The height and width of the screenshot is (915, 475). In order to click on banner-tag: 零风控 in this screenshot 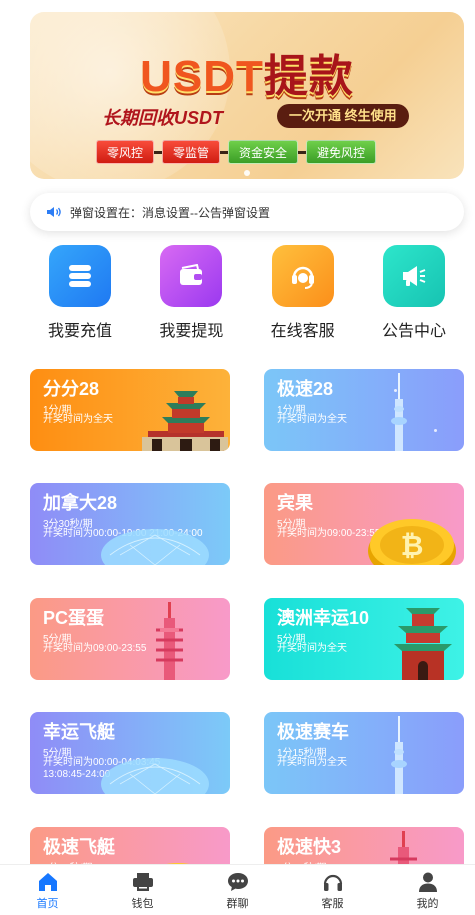, I will do `click(125, 152)`.